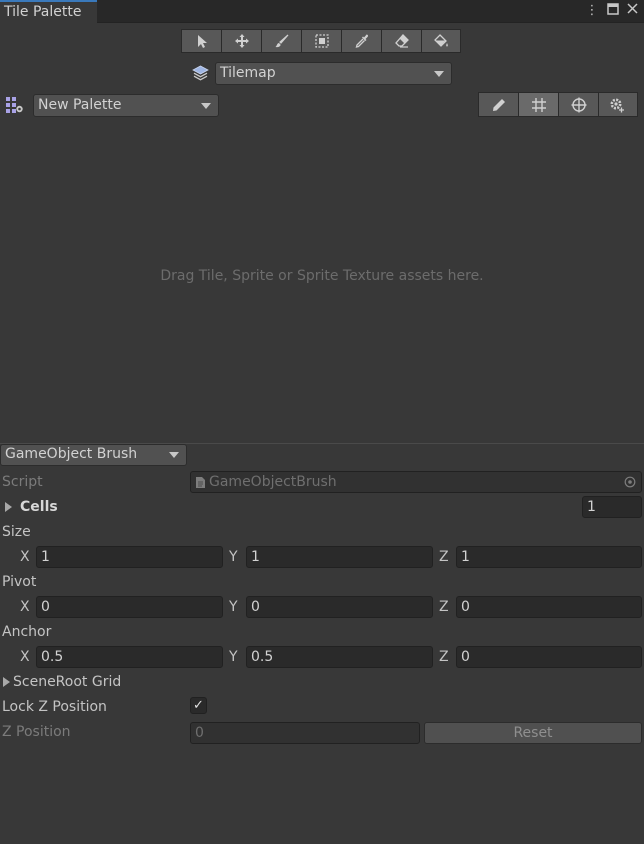 Image resolution: width=644 pixels, height=844 pixels. I want to click on grid-icon, so click(538, 104).